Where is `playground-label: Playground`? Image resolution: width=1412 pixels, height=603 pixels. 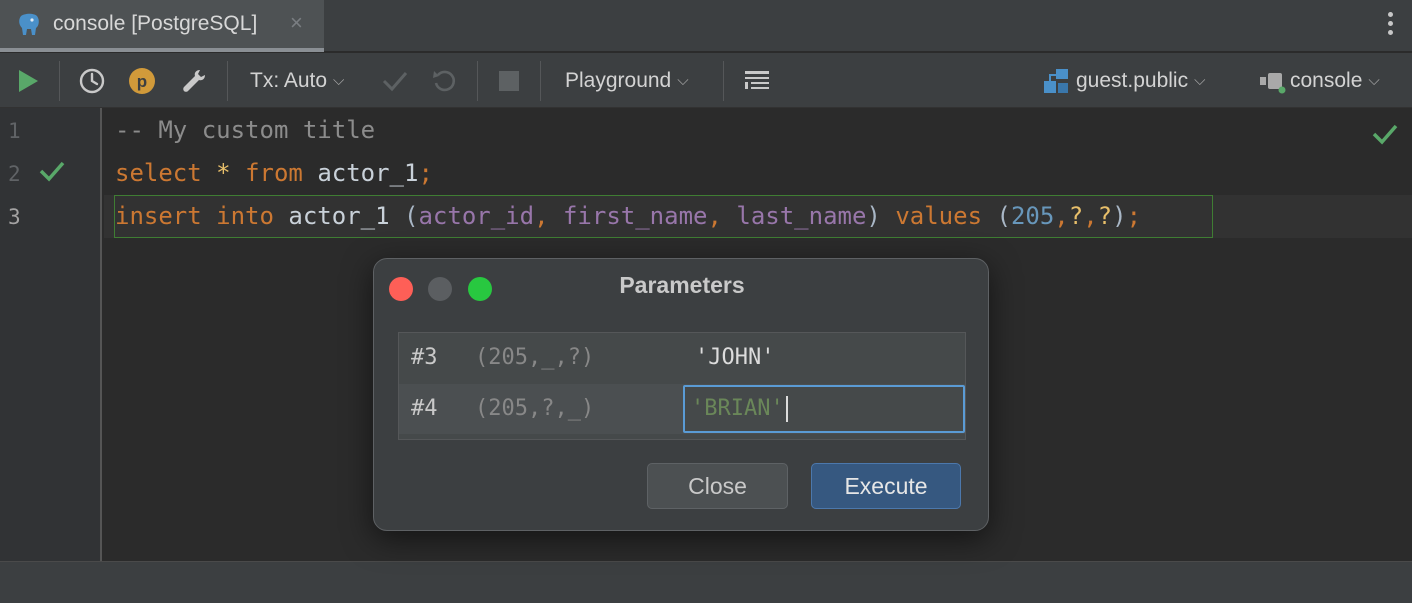
playground-label: Playground is located at coordinates (618, 80).